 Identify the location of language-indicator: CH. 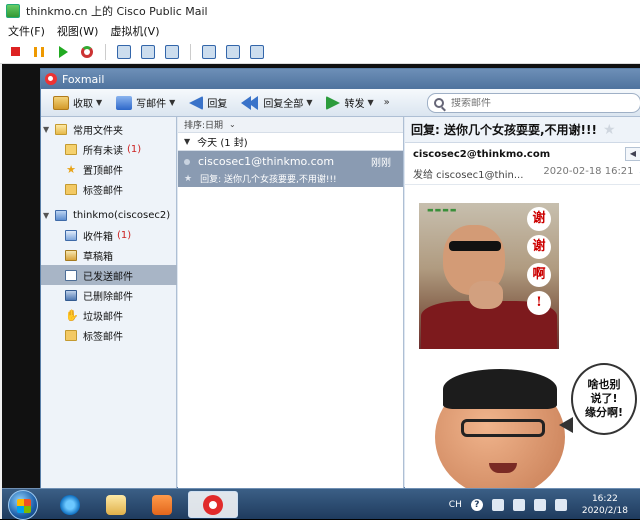
(455, 505).